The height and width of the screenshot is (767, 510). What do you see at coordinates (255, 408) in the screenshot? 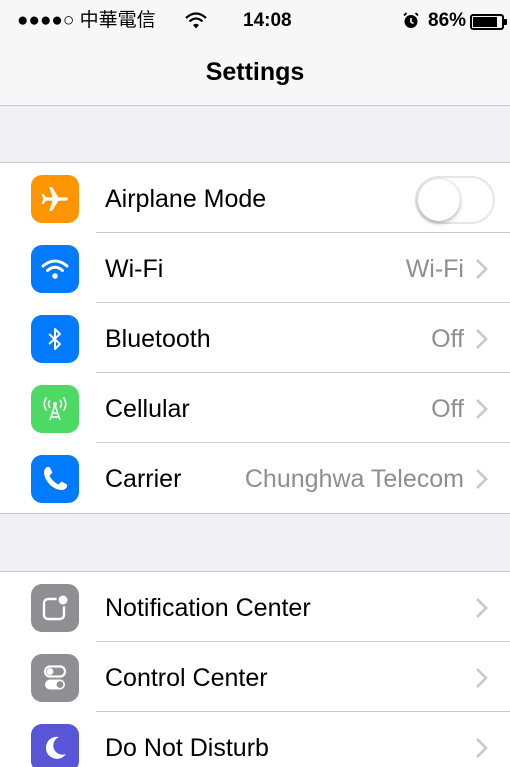
I see `settings-row-cellular: Cellular Off` at bounding box center [255, 408].